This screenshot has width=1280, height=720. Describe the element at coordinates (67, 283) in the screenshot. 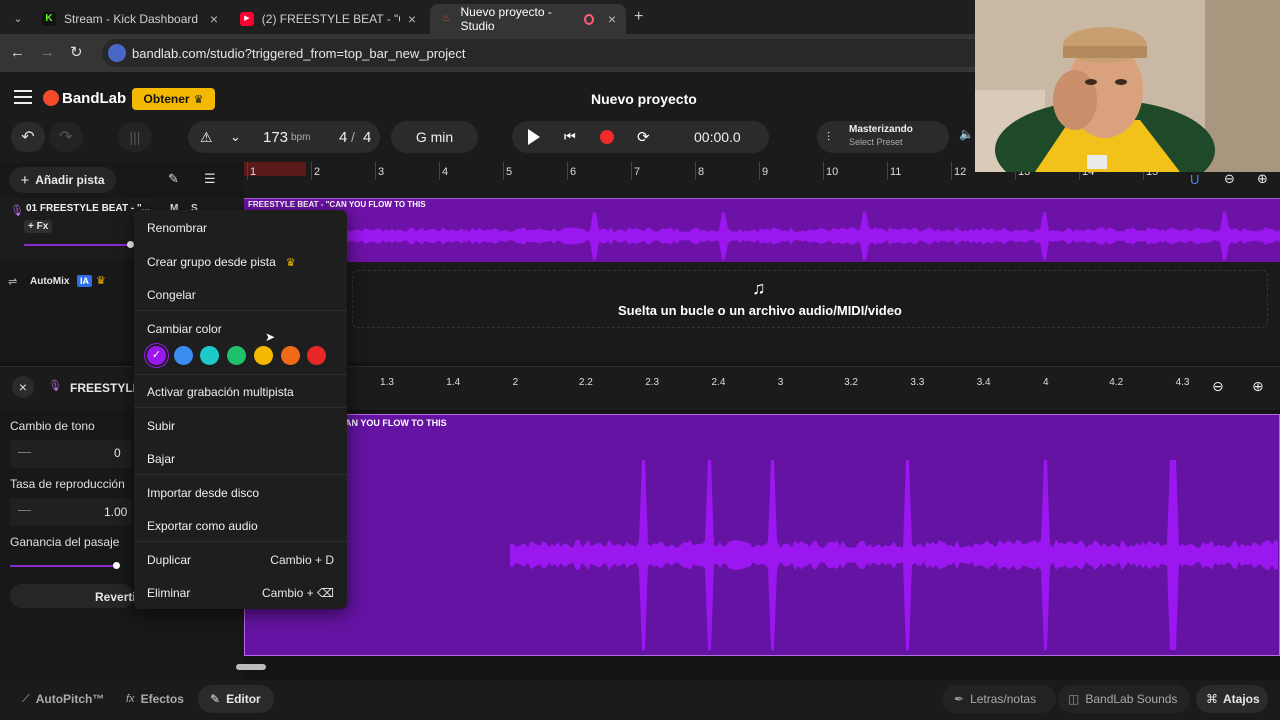

I see `automix-row: ⇌ AutoMix IA ♛` at that location.